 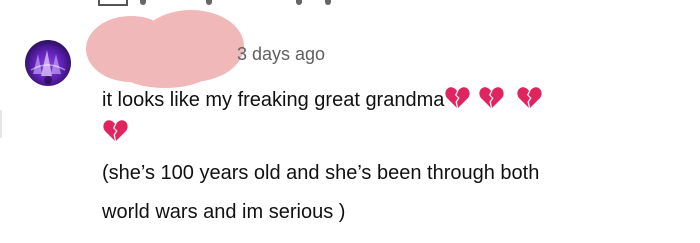 I want to click on comment-text-line: it looks like my freaking great grandma, so click(x=322, y=99).